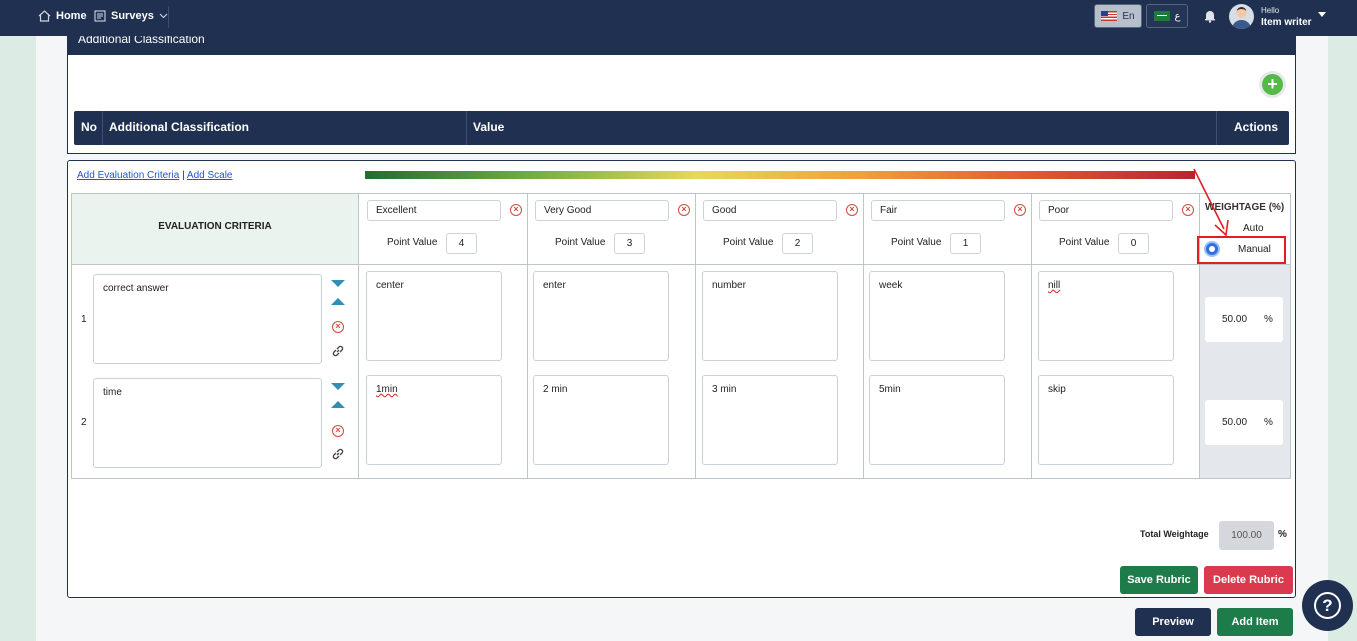 The width and height of the screenshot is (1357, 641). Describe the element at coordinates (461, 243) in the screenshot. I see `point-value-input: 4` at that location.